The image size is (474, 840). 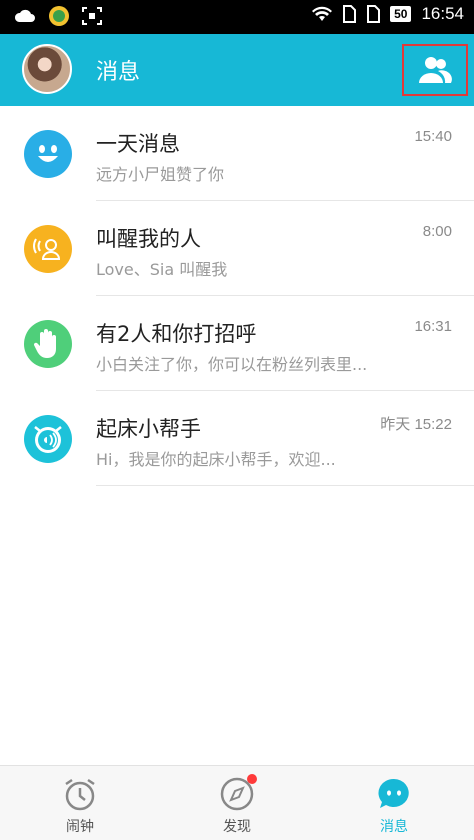 I want to click on battery-icon: 50, so click(x=401, y=14).